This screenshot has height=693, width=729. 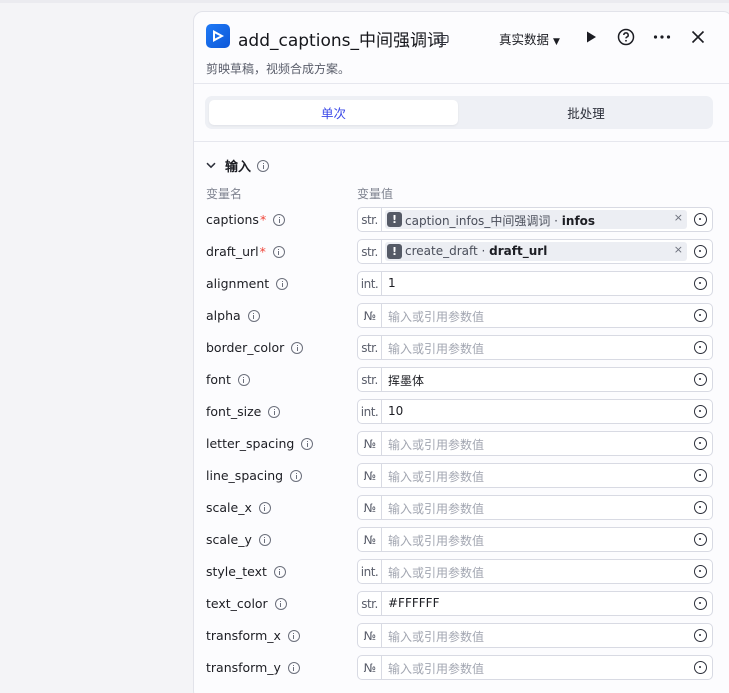 I want to click on chevron-down-icon, so click(x=211, y=165).